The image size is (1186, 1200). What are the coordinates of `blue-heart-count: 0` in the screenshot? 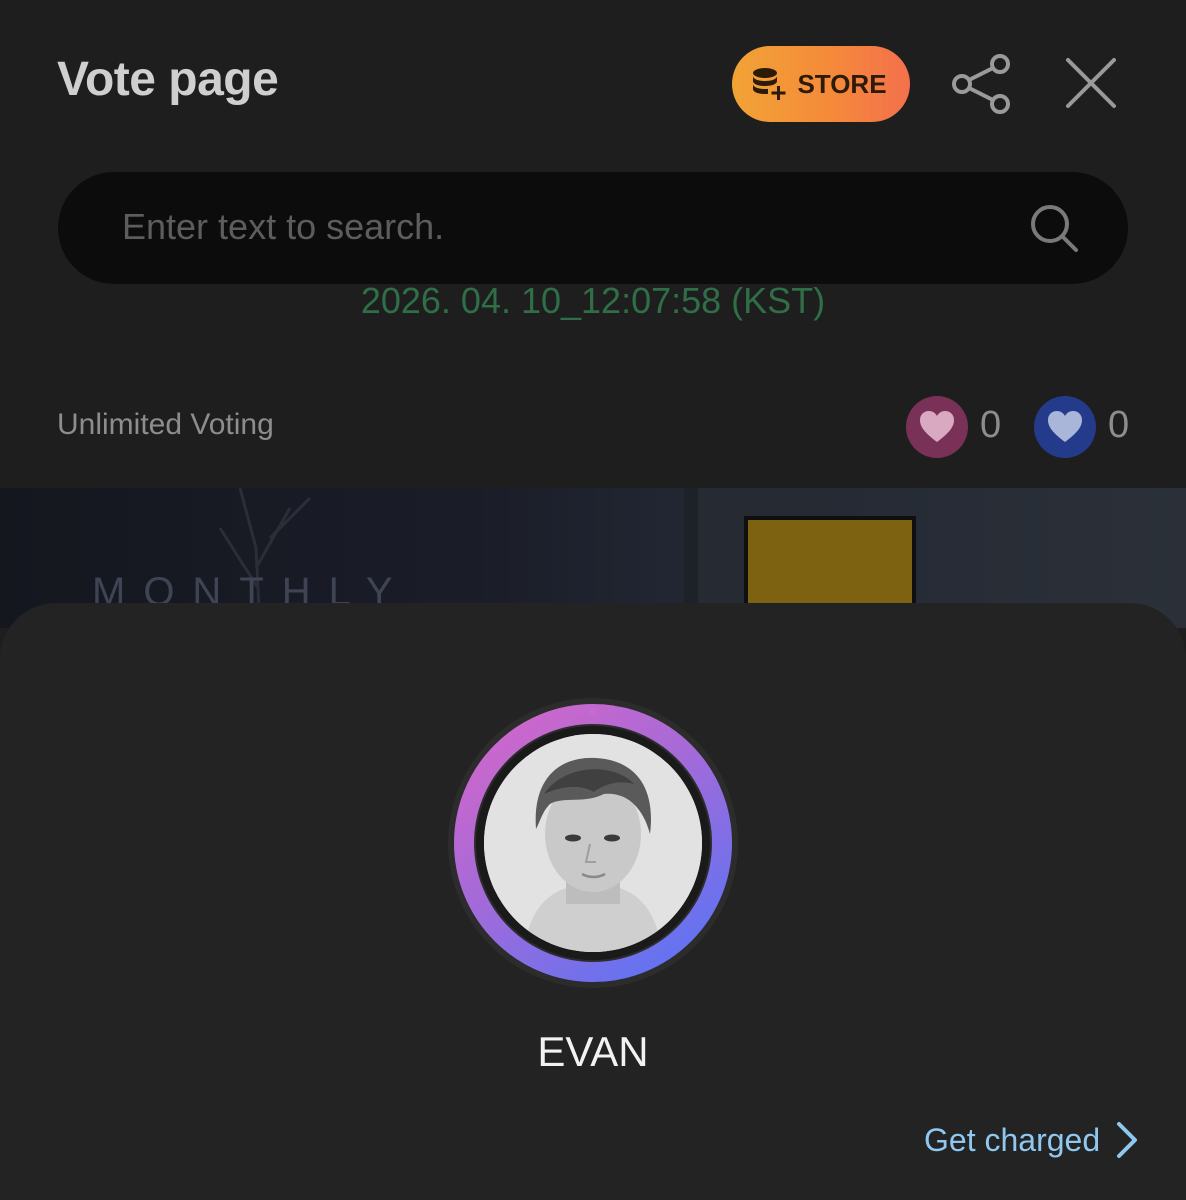 It's located at (1119, 425).